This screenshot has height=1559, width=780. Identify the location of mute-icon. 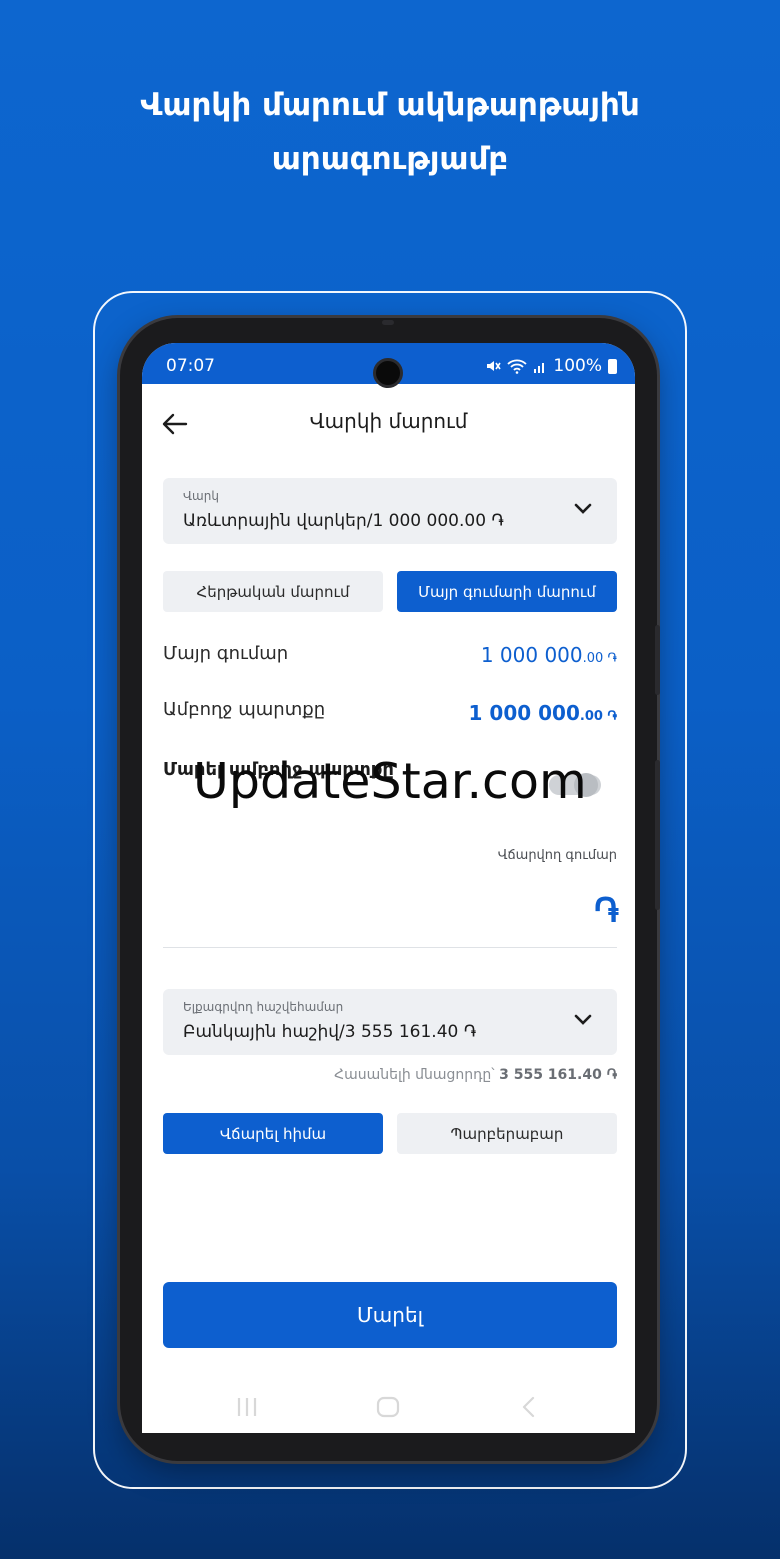
(494, 366).